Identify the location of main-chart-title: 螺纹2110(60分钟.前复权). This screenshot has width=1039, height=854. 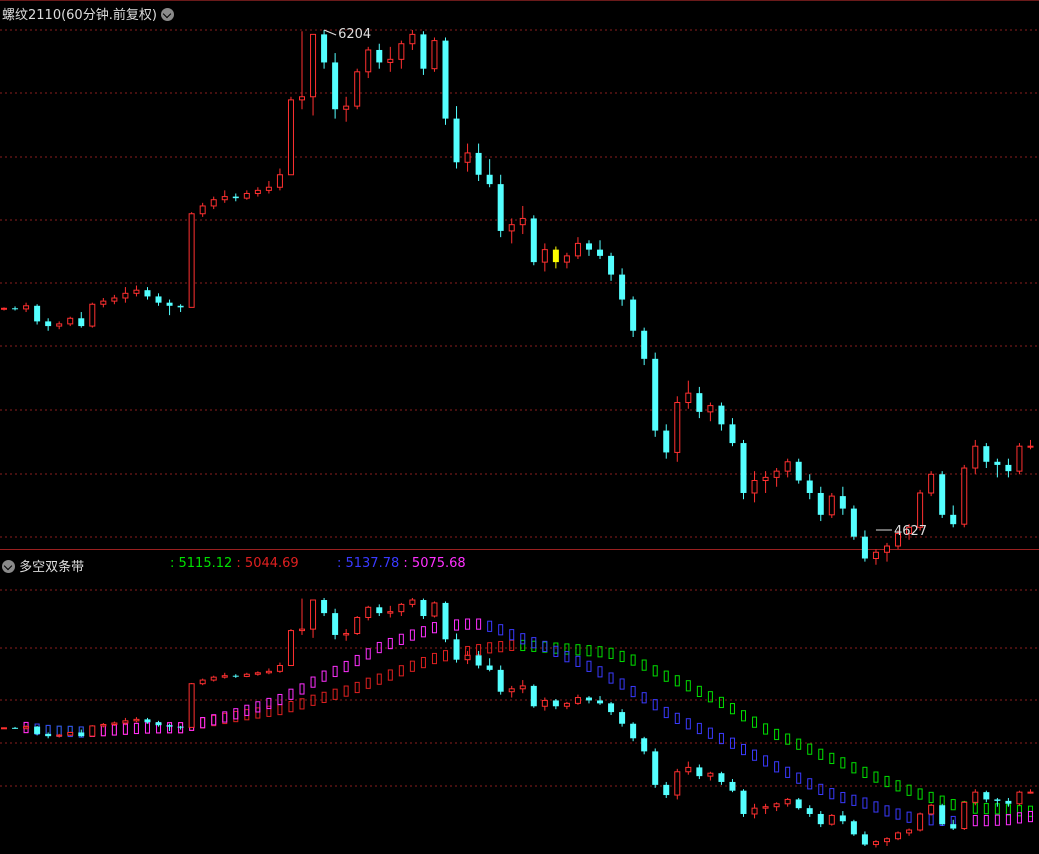
(79, 15).